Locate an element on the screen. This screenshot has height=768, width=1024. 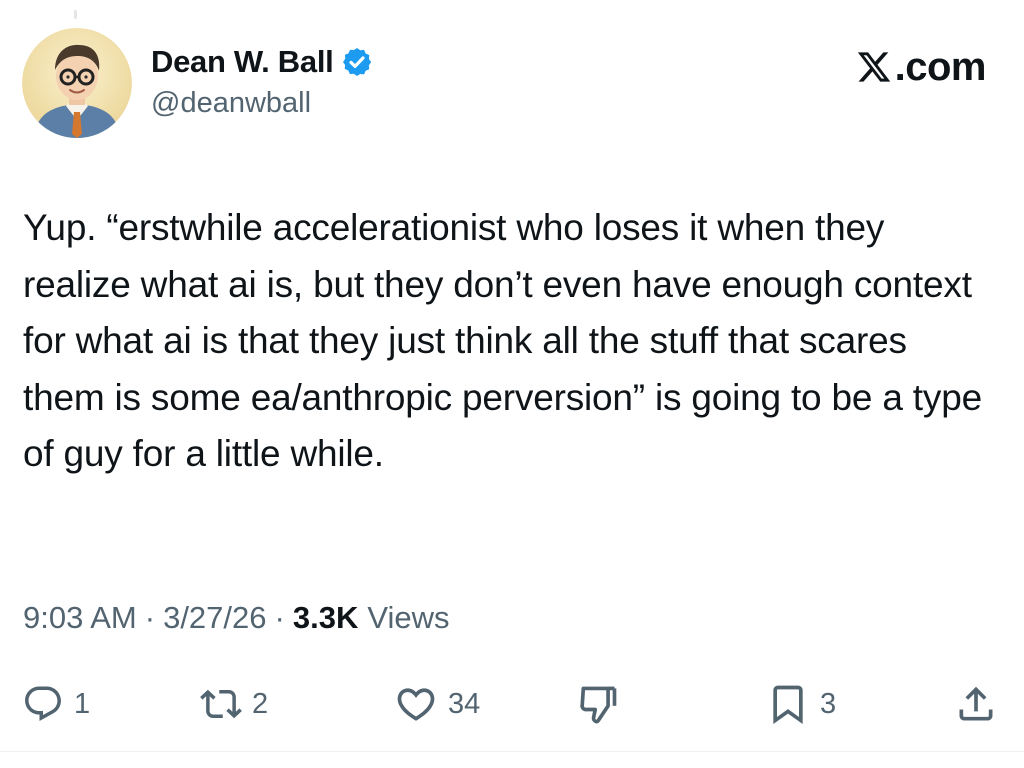
site-logo: .com is located at coordinates (921, 66).